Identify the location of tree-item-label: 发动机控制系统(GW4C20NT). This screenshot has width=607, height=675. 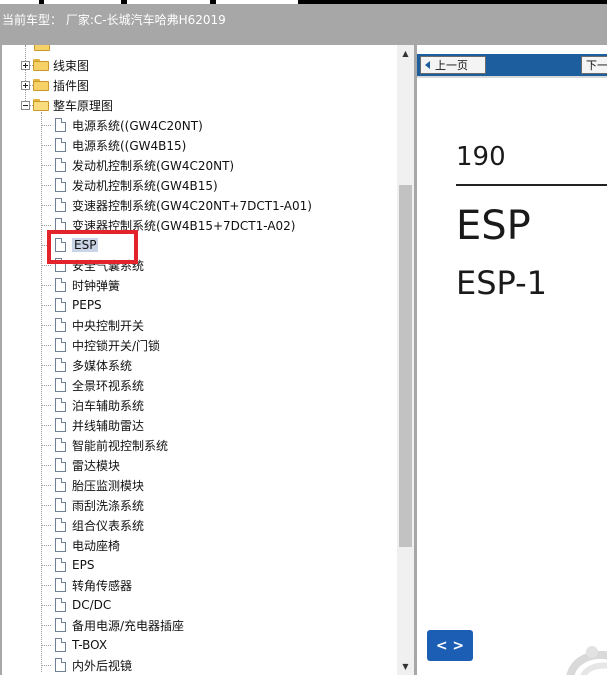
(153, 165).